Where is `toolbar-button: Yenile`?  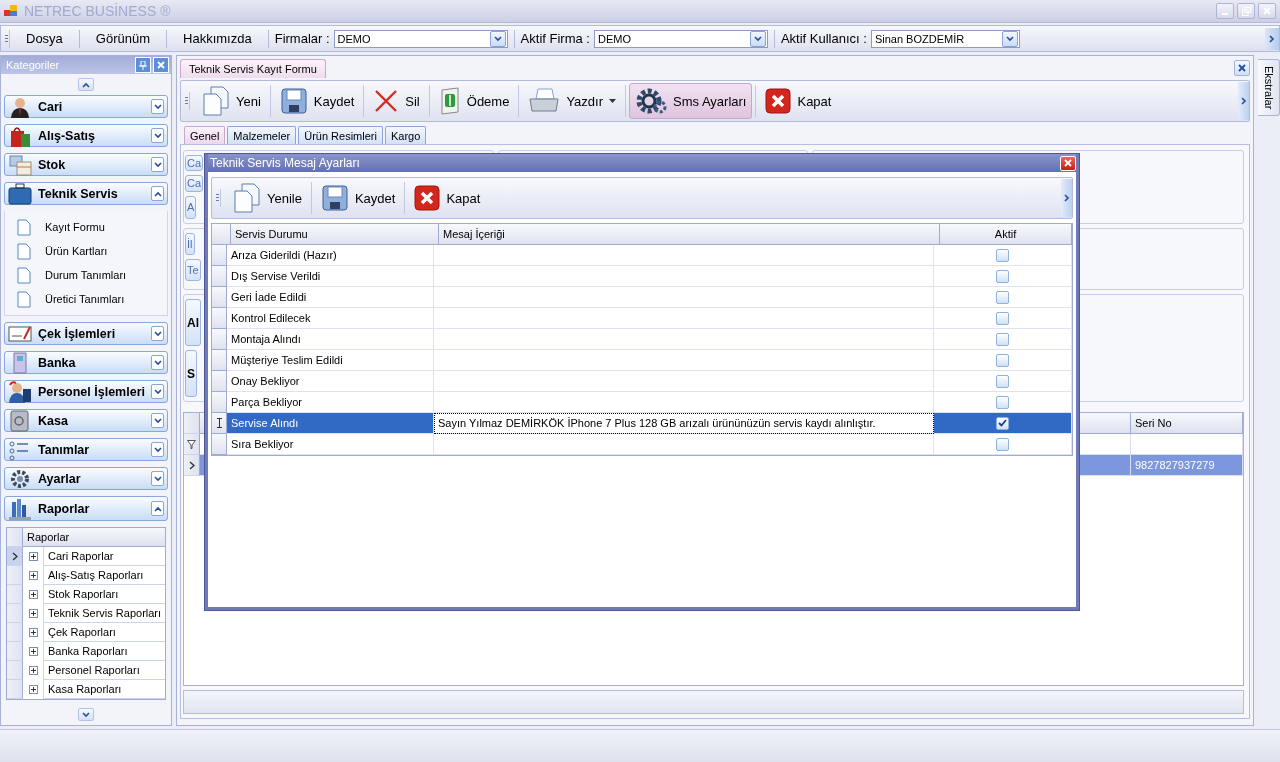 toolbar-button: Yenile is located at coordinates (267, 198).